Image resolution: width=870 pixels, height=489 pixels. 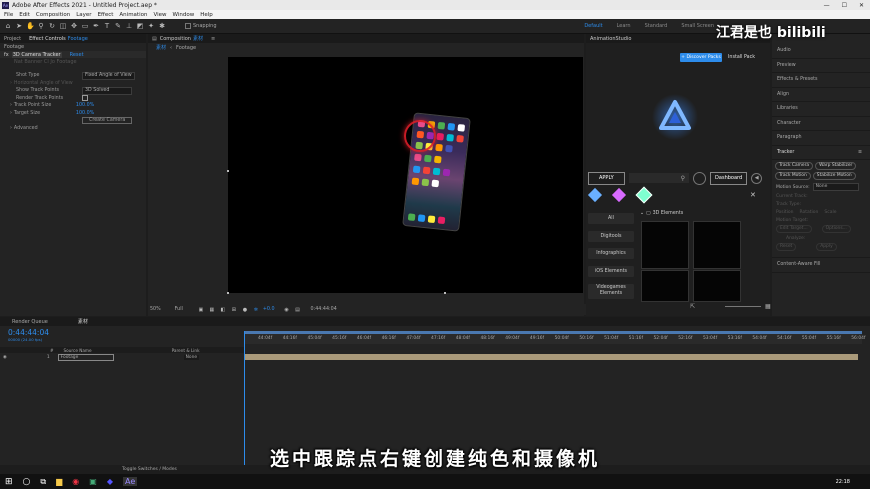 What do you see at coordinates (611, 253) in the screenshot?
I see `category-infographics: Infographics` at bounding box center [611, 253].